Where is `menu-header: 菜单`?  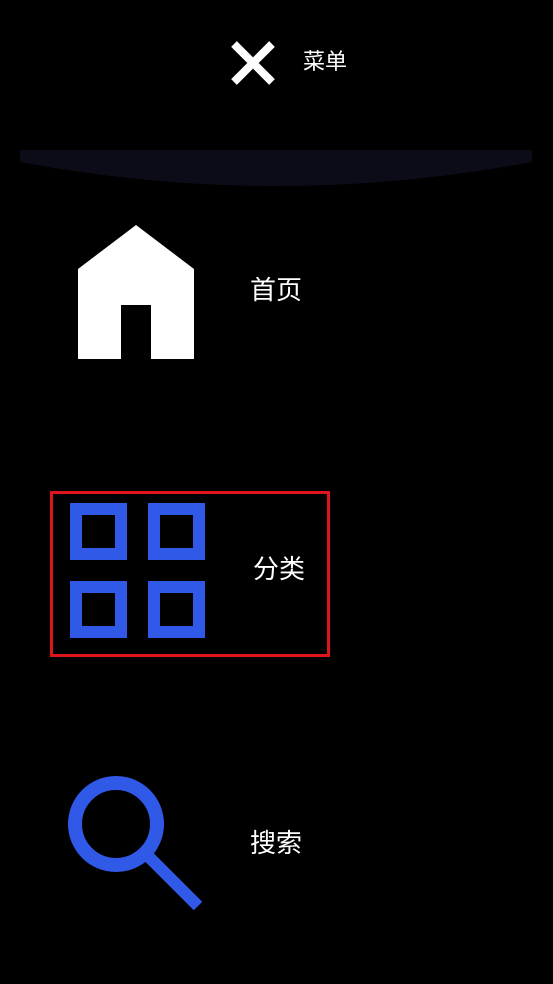
menu-header: 菜单 is located at coordinates (276, 65).